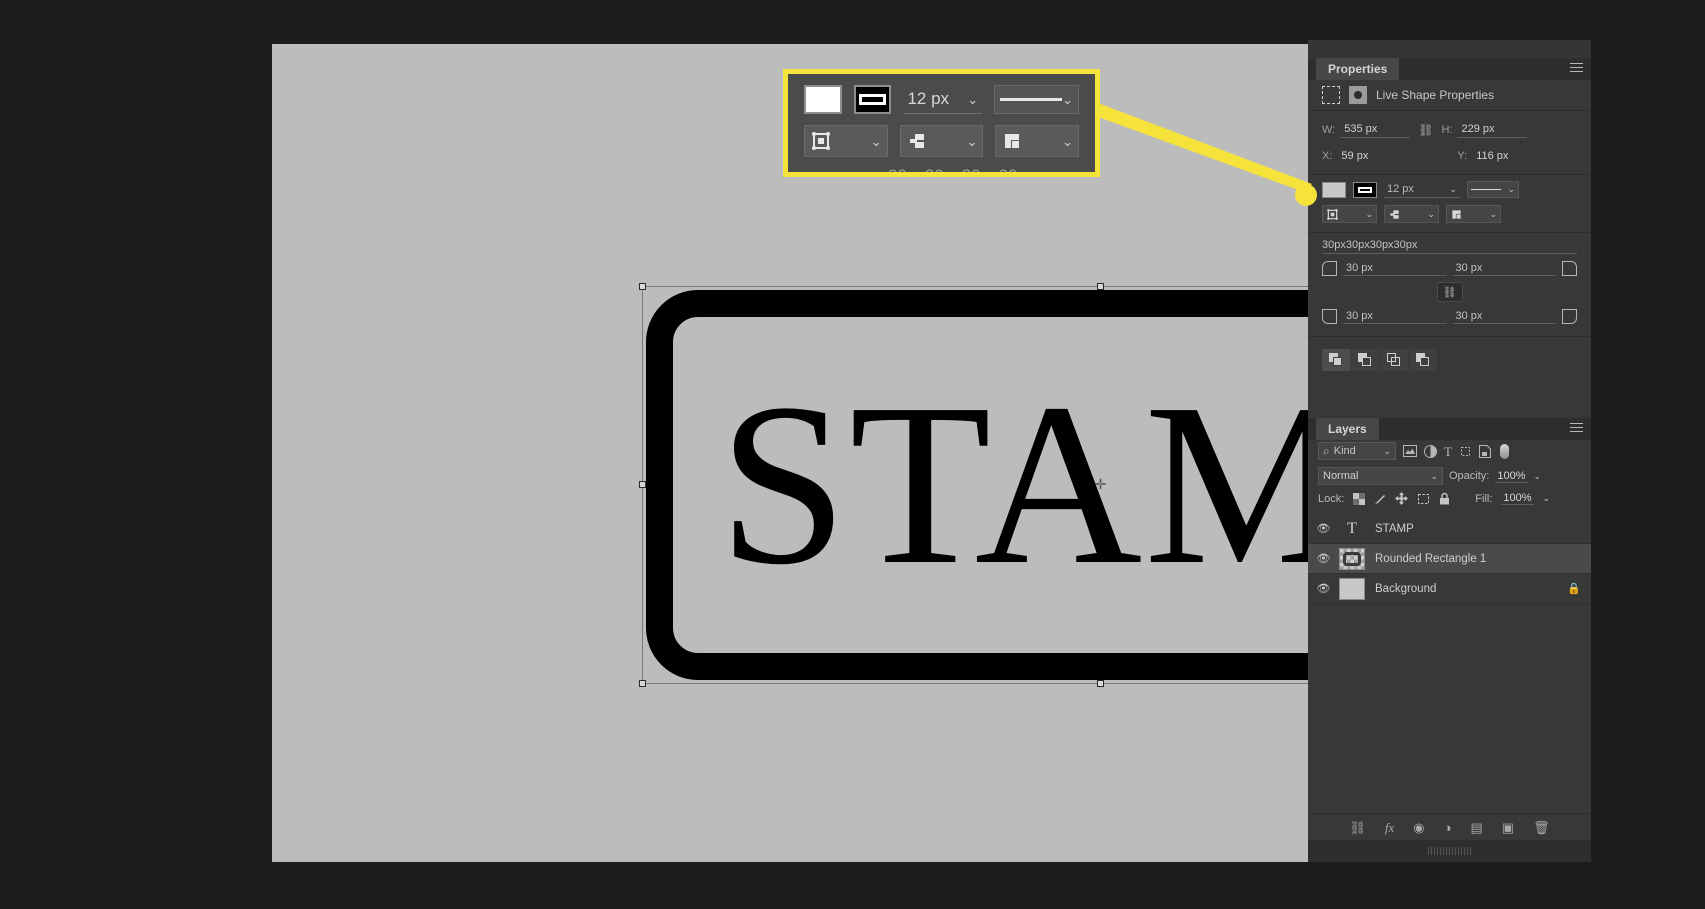 Image resolution: width=1705 pixels, height=909 pixels. I want to click on shape-layer-filter-icon, so click(1465, 451).